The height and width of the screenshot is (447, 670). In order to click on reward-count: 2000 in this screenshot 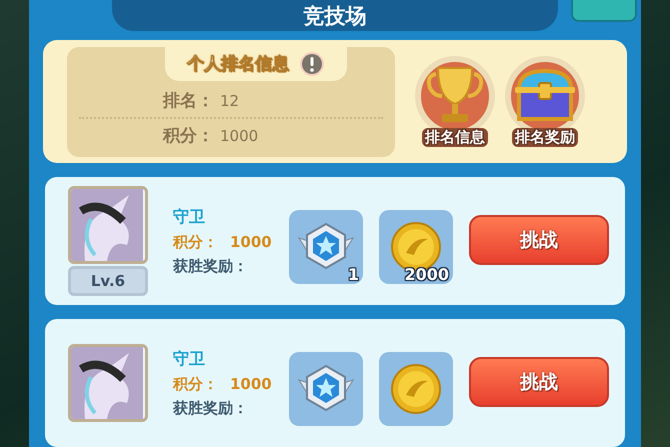, I will do `click(426, 274)`.